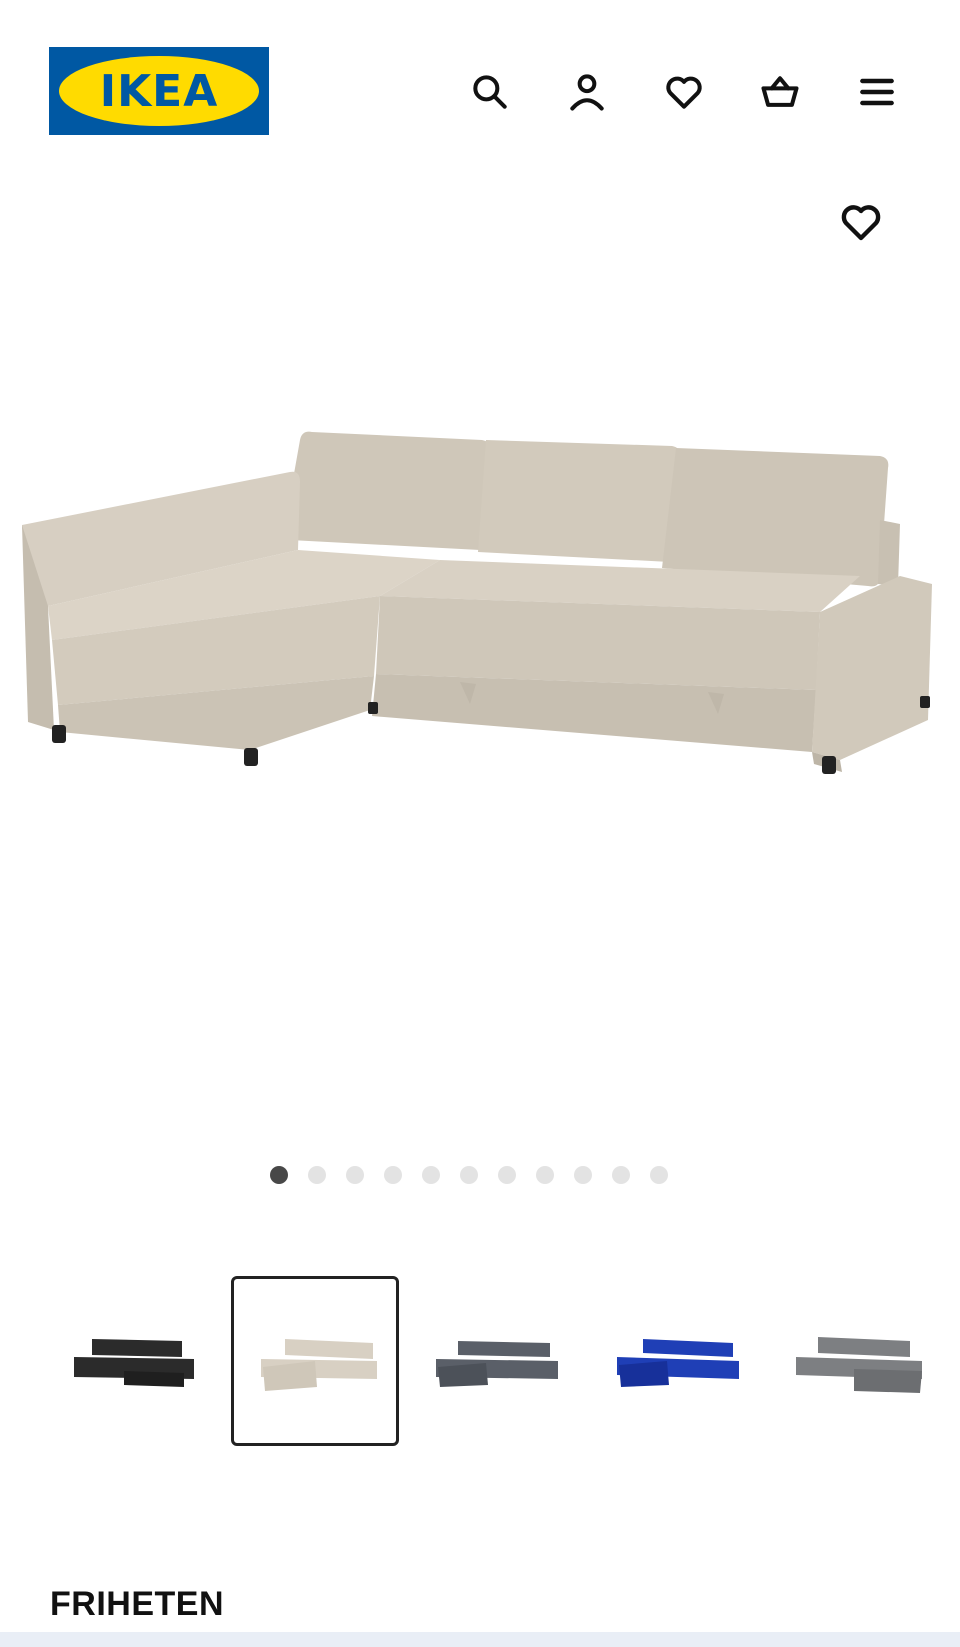  I want to click on color-options, so click(480, 1361).